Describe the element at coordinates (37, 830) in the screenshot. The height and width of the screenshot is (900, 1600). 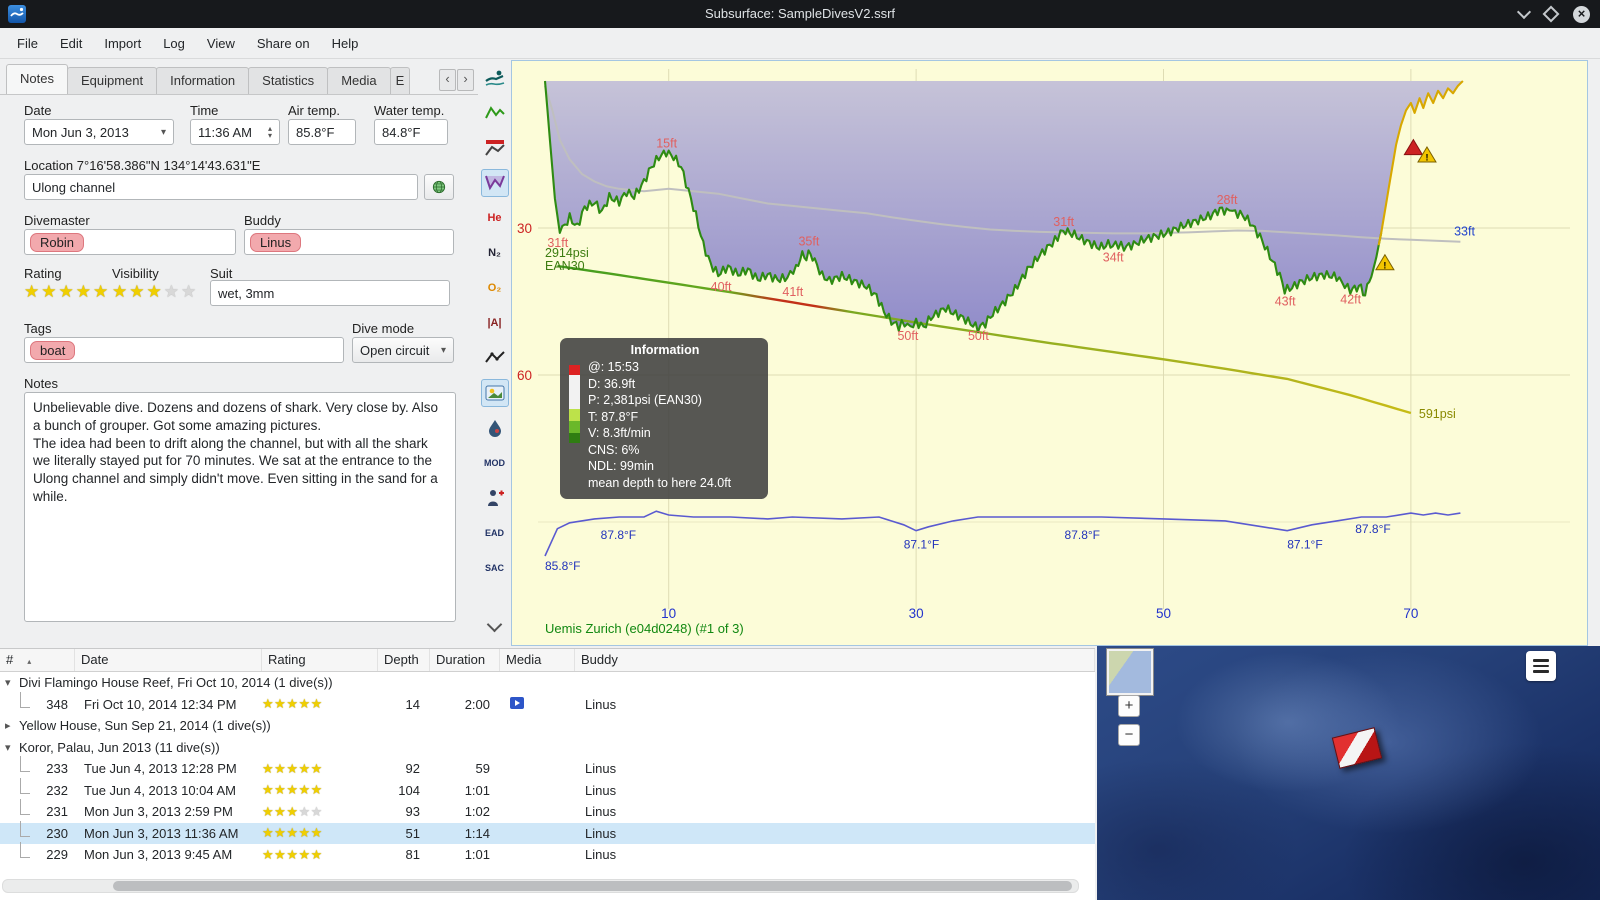
I see `dive-number: 230` at that location.